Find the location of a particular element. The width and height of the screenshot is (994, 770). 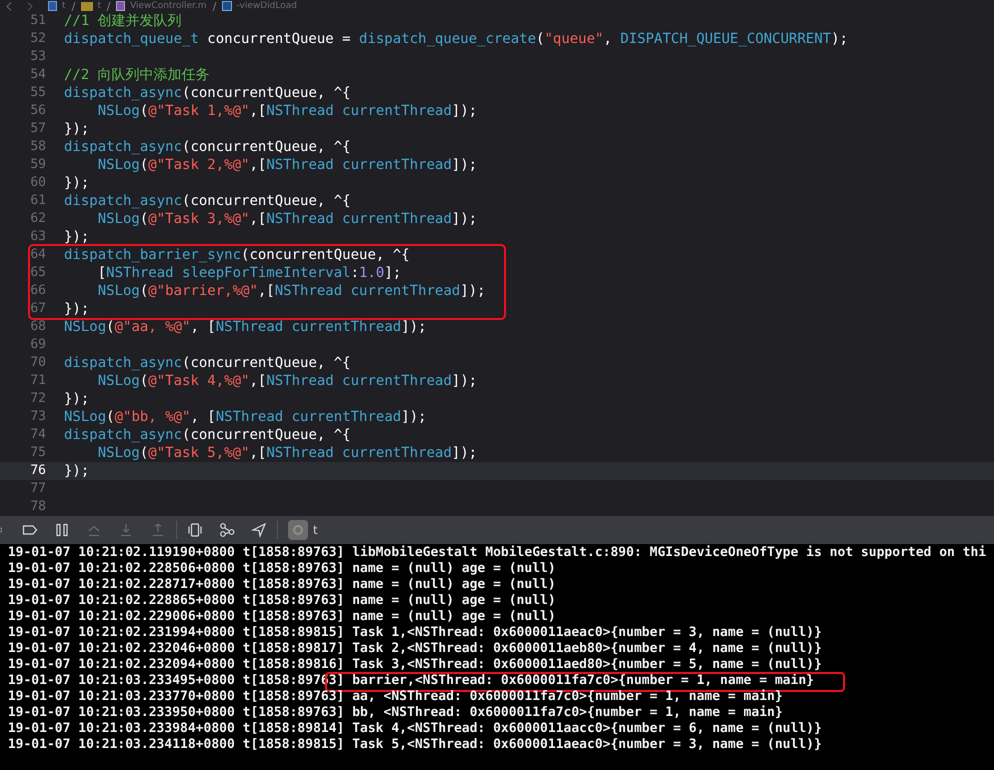

log-line: 19-01-07 10:21:03.233984+0800 t[1858:89814] Task 4,<NSThread: 0x6000011aacc0>{number = 6, name = (null)} is located at coordinates (415, 729).